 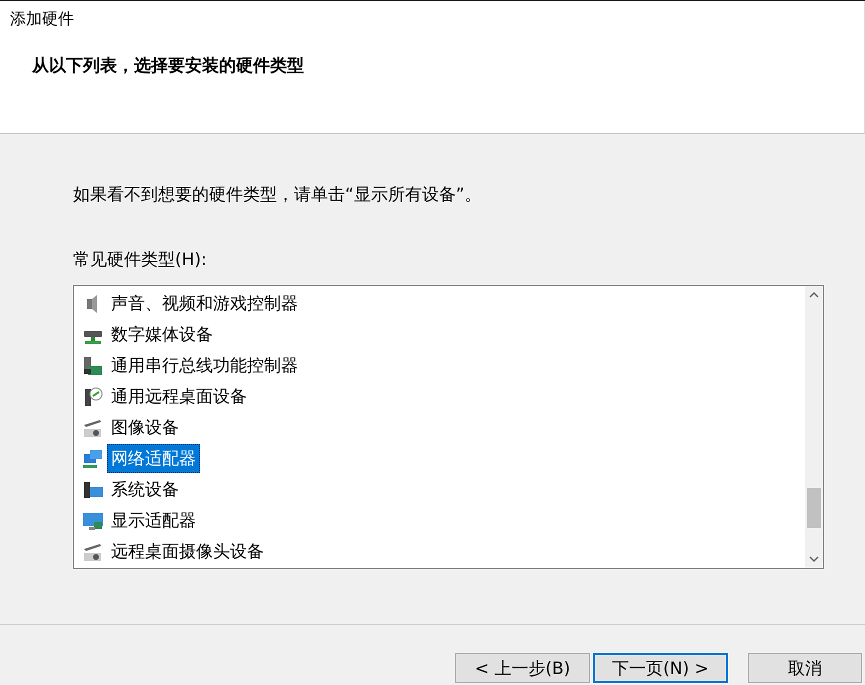 What do you see at coordinates (204, 303) in the screenshot?
I see `list-item: 声音、视频和游戏控制器` at bounding box center [204, 303].